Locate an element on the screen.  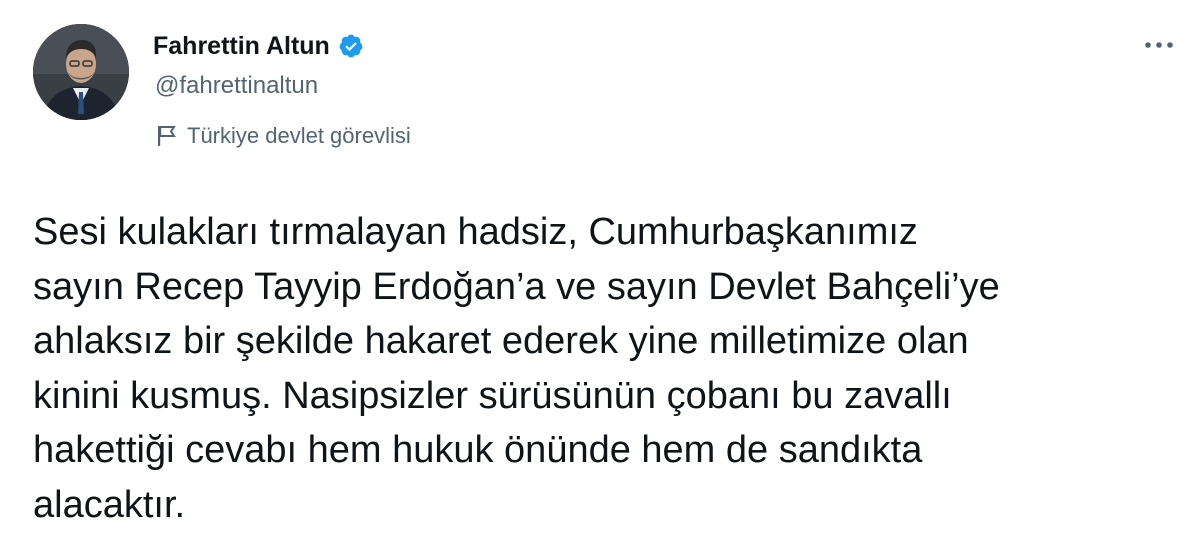
avatar is located at coordinates (81, 72).